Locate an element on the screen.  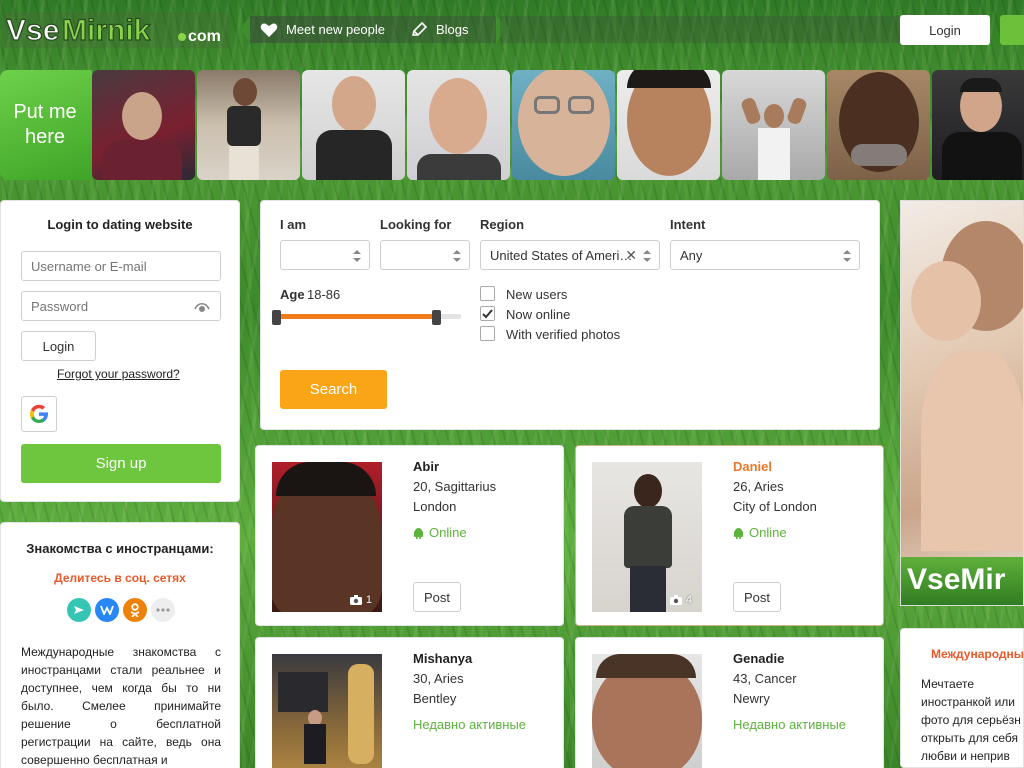
region-select: United States of Ameri… ✕ is located at coordinates (570, 255).